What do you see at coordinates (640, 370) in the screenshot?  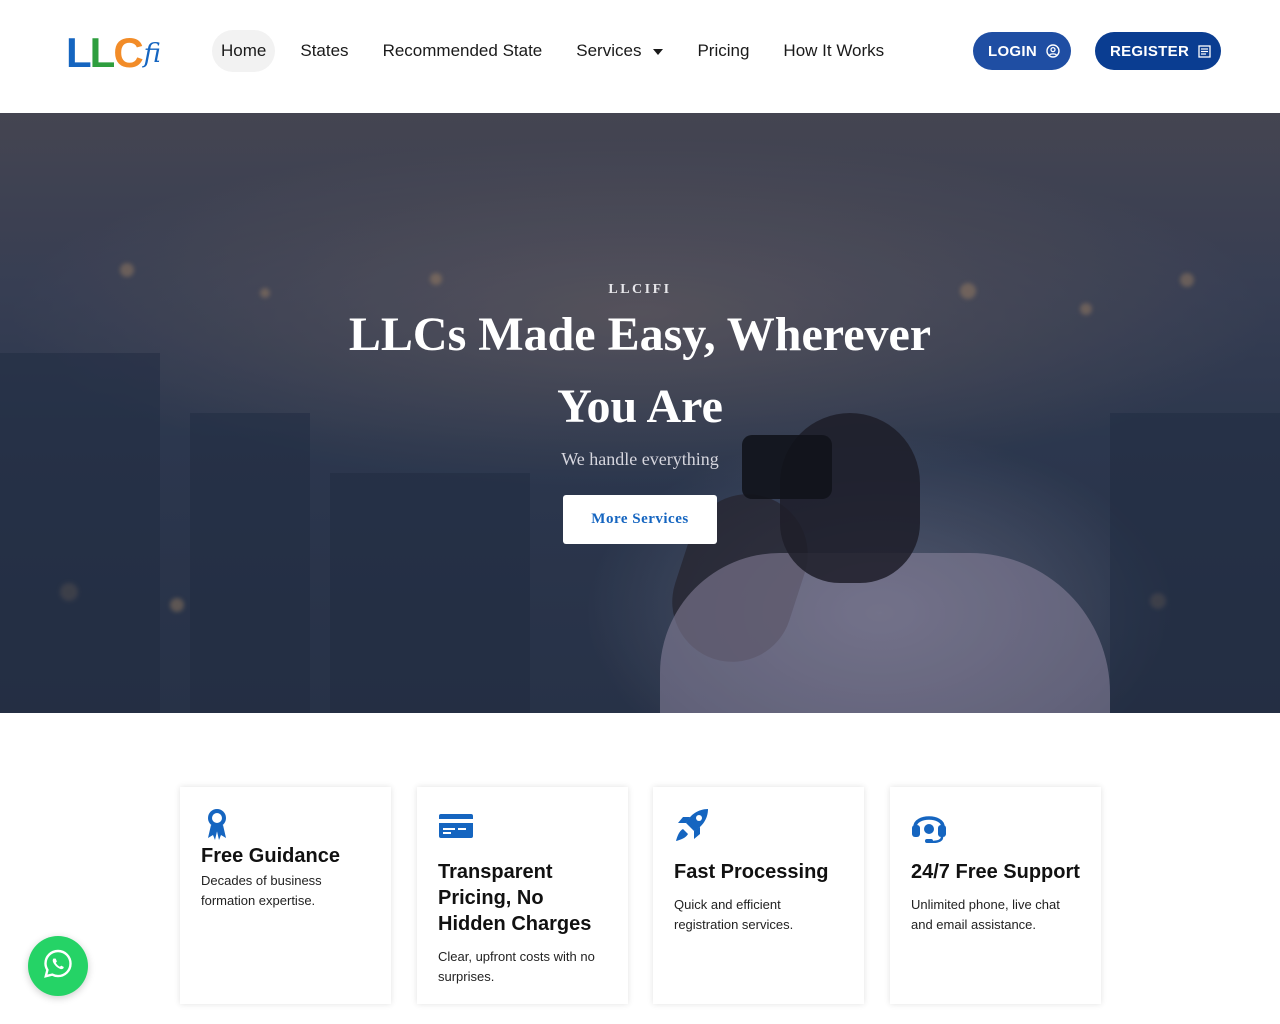 I see `hero-title: LLCs Made Easy, Wherever You Are` at bounding box center [640, 370].